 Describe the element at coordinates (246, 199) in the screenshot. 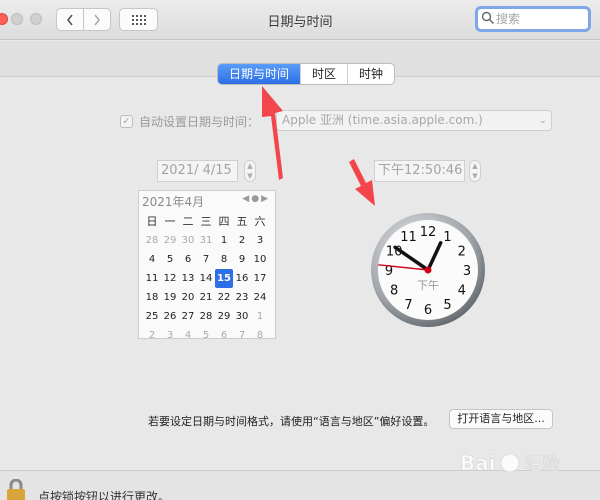

I see `calendar-prev-icon: ◀` at that location.